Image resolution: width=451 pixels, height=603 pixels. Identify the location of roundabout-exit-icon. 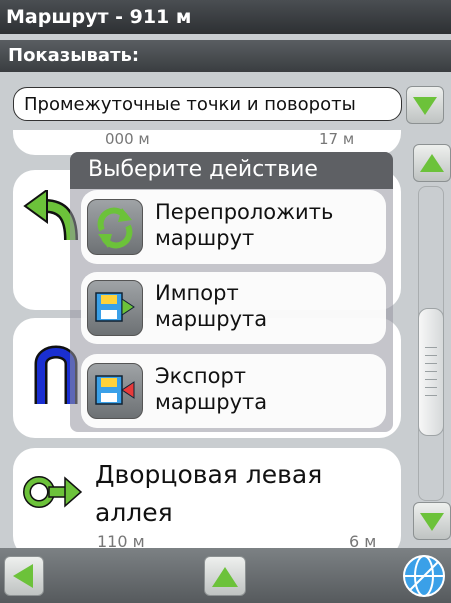
(53, 492).